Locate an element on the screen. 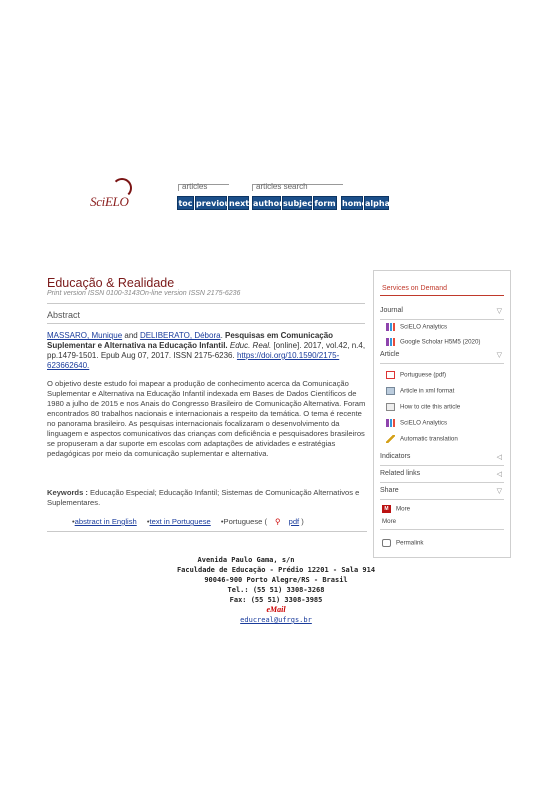 The height and width of the screenshot is (786, 552). author-link-massaro: MASSARO, Munique is located at coordinates (84, 335).